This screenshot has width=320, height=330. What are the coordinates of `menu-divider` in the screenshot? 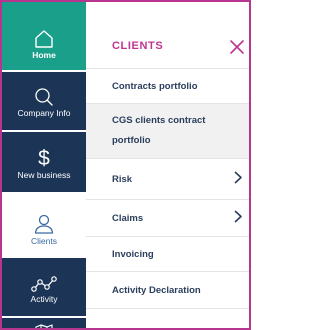 It's located at (167, 308).